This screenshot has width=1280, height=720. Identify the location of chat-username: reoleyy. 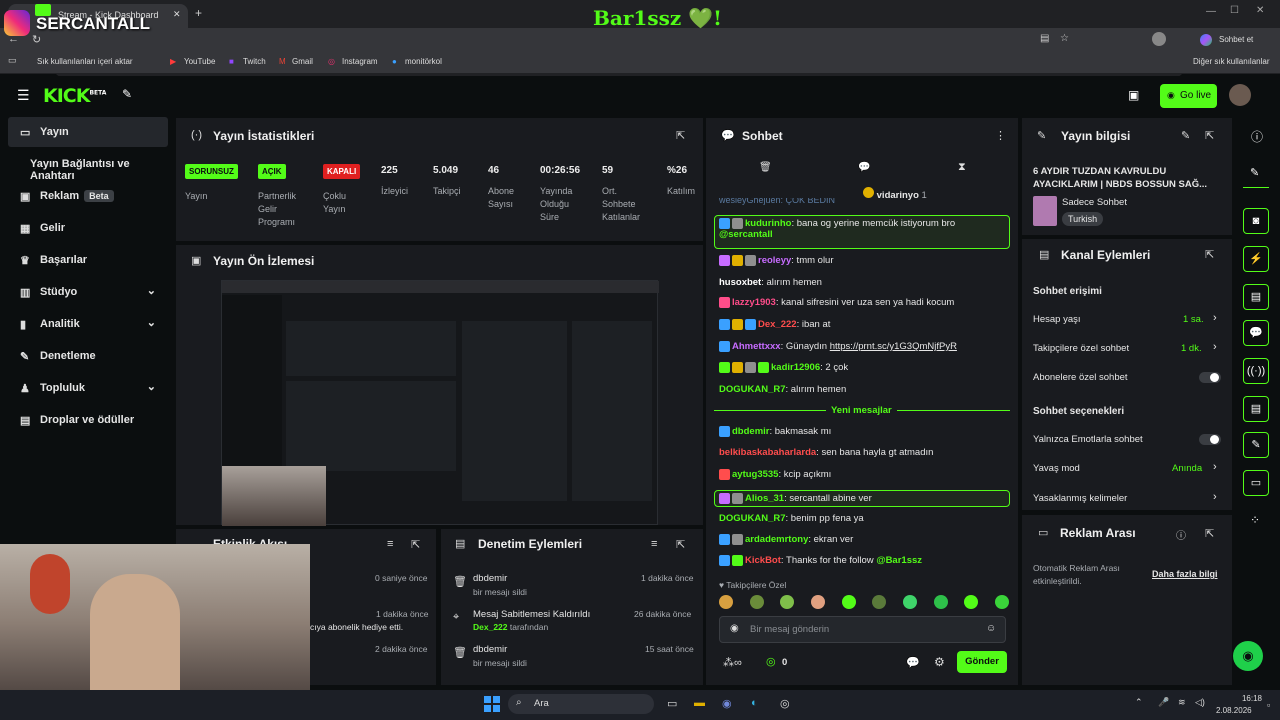
(774, 260).